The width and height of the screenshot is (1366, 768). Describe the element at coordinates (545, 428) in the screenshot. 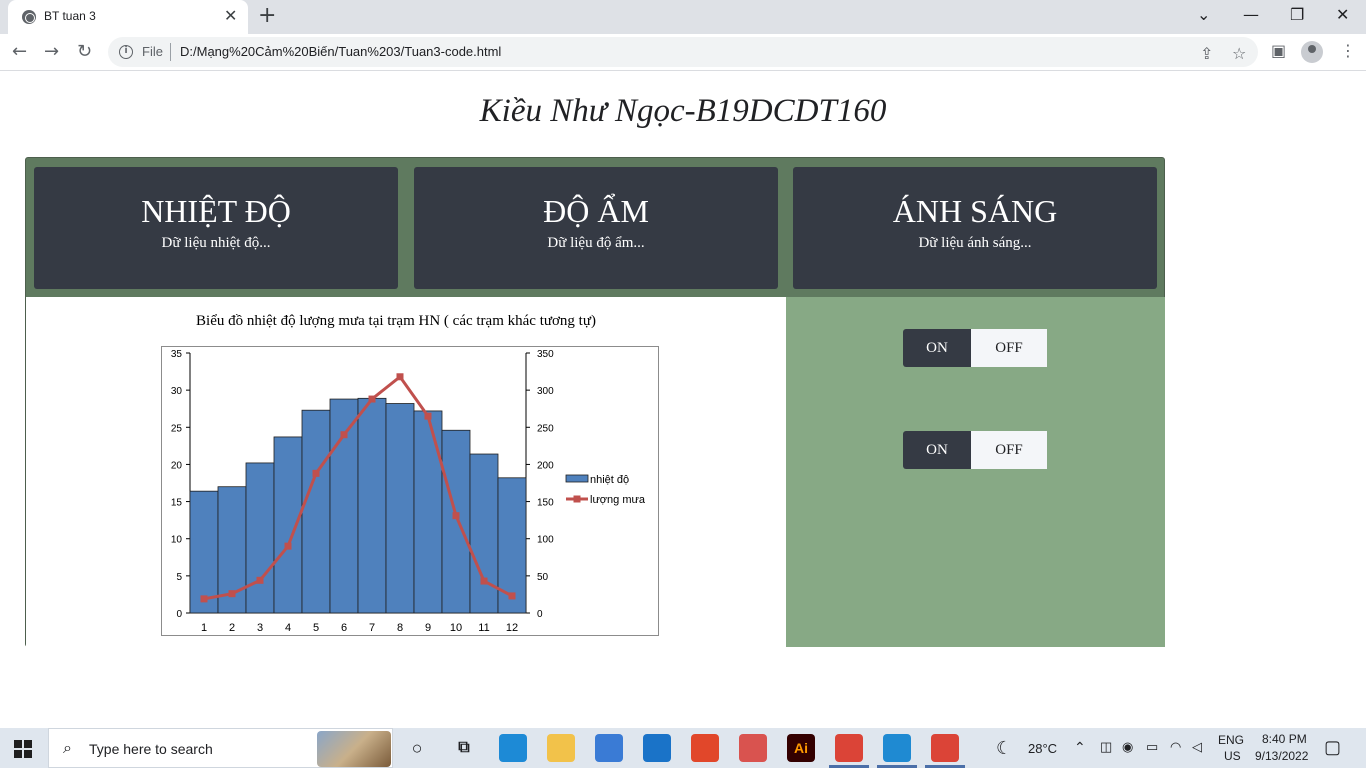

I see `y-right-tick-label: 250` at that location.